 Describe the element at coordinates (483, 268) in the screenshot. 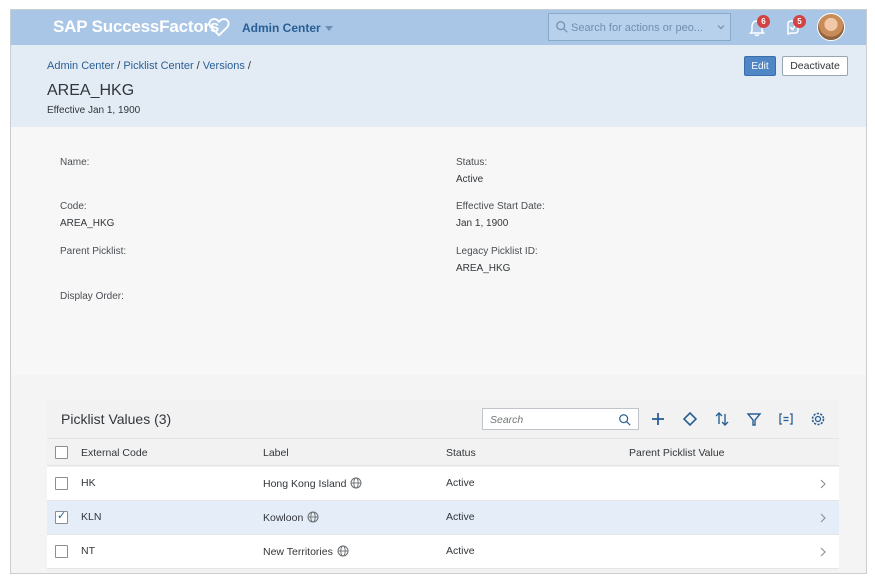

I see `legacy-picklist-id-value: AREA_HKG` at that location.